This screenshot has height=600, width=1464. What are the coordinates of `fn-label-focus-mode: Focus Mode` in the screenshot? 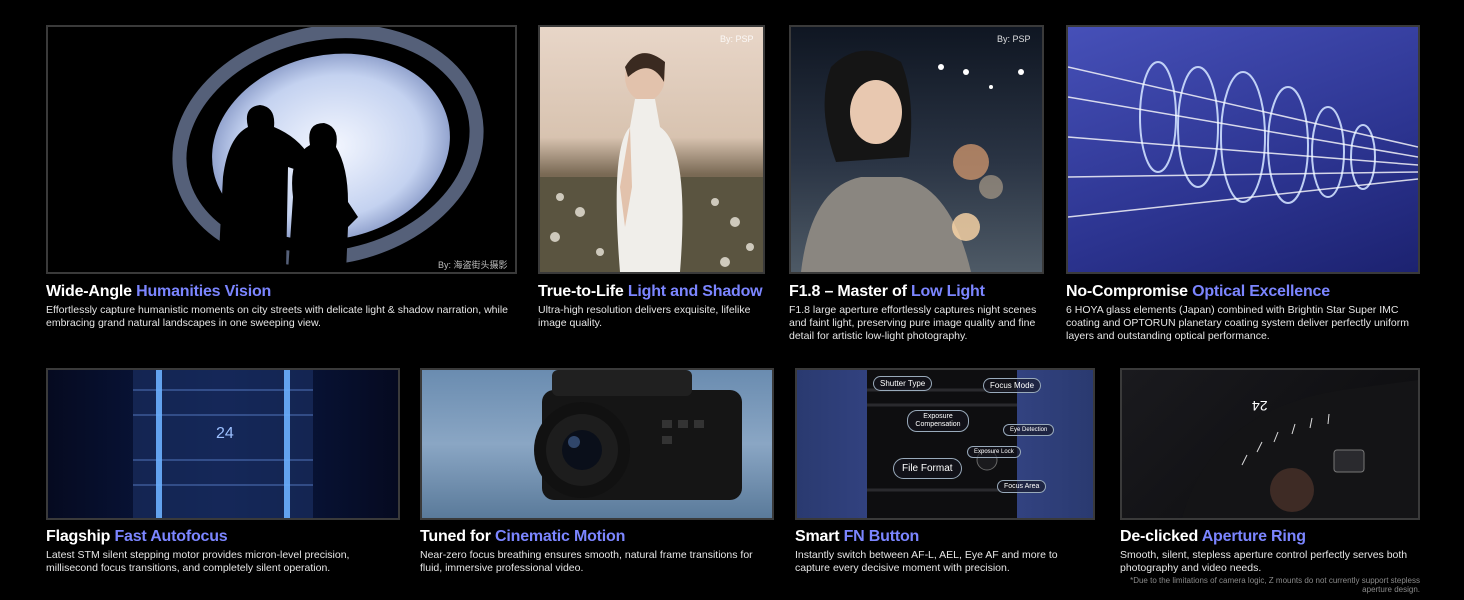 It's located at (1012, 385).